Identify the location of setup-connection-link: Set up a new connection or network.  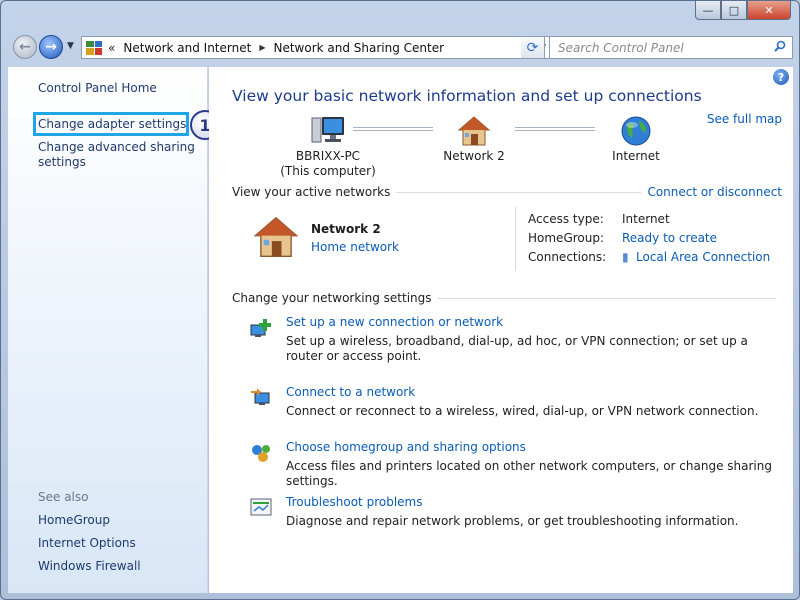
(394, 322).